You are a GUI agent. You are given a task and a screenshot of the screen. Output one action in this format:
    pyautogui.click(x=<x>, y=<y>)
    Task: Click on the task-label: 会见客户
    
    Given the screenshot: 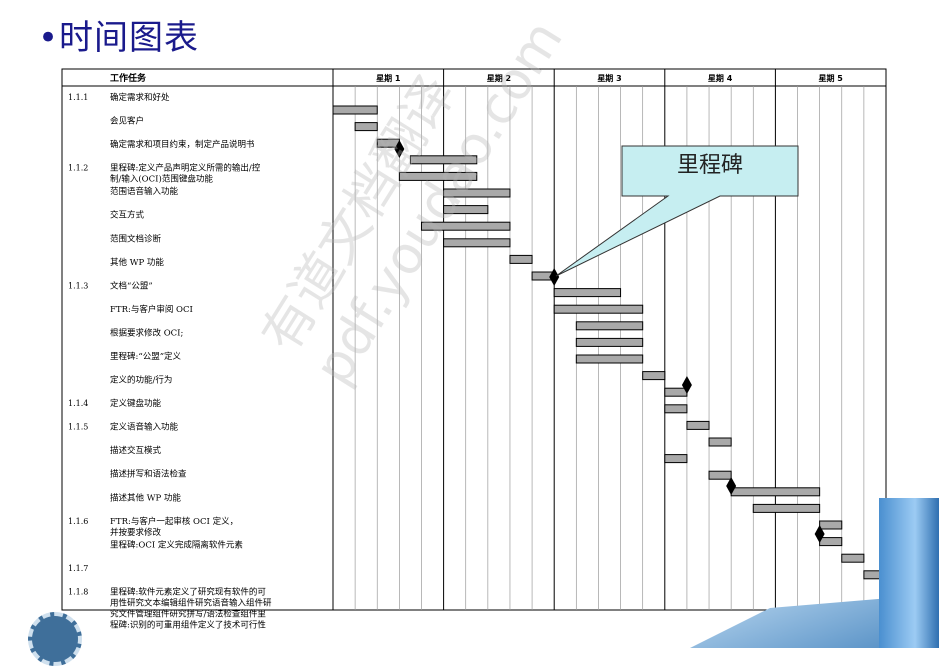 What is the action you would take?
    pyautogui.click(x=127, y=121)
    